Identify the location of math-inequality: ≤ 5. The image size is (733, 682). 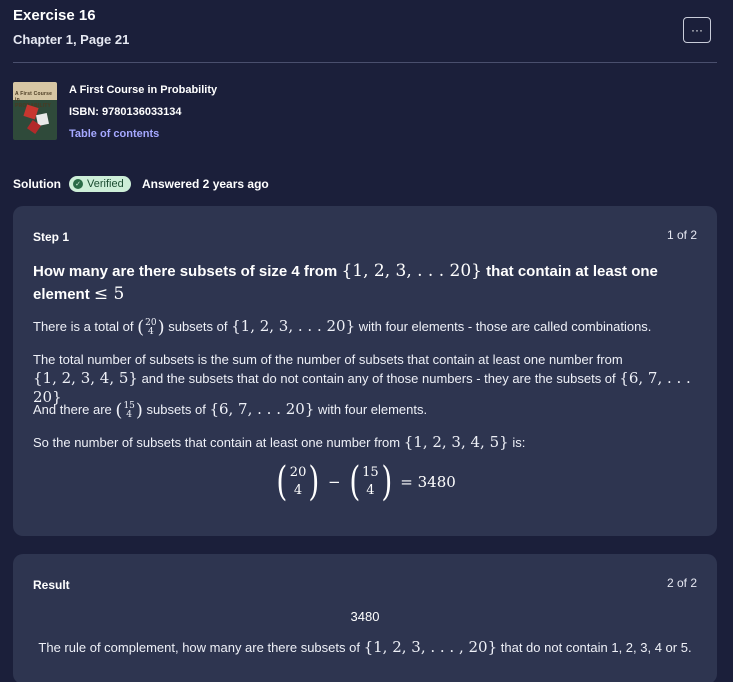
(109, 294).